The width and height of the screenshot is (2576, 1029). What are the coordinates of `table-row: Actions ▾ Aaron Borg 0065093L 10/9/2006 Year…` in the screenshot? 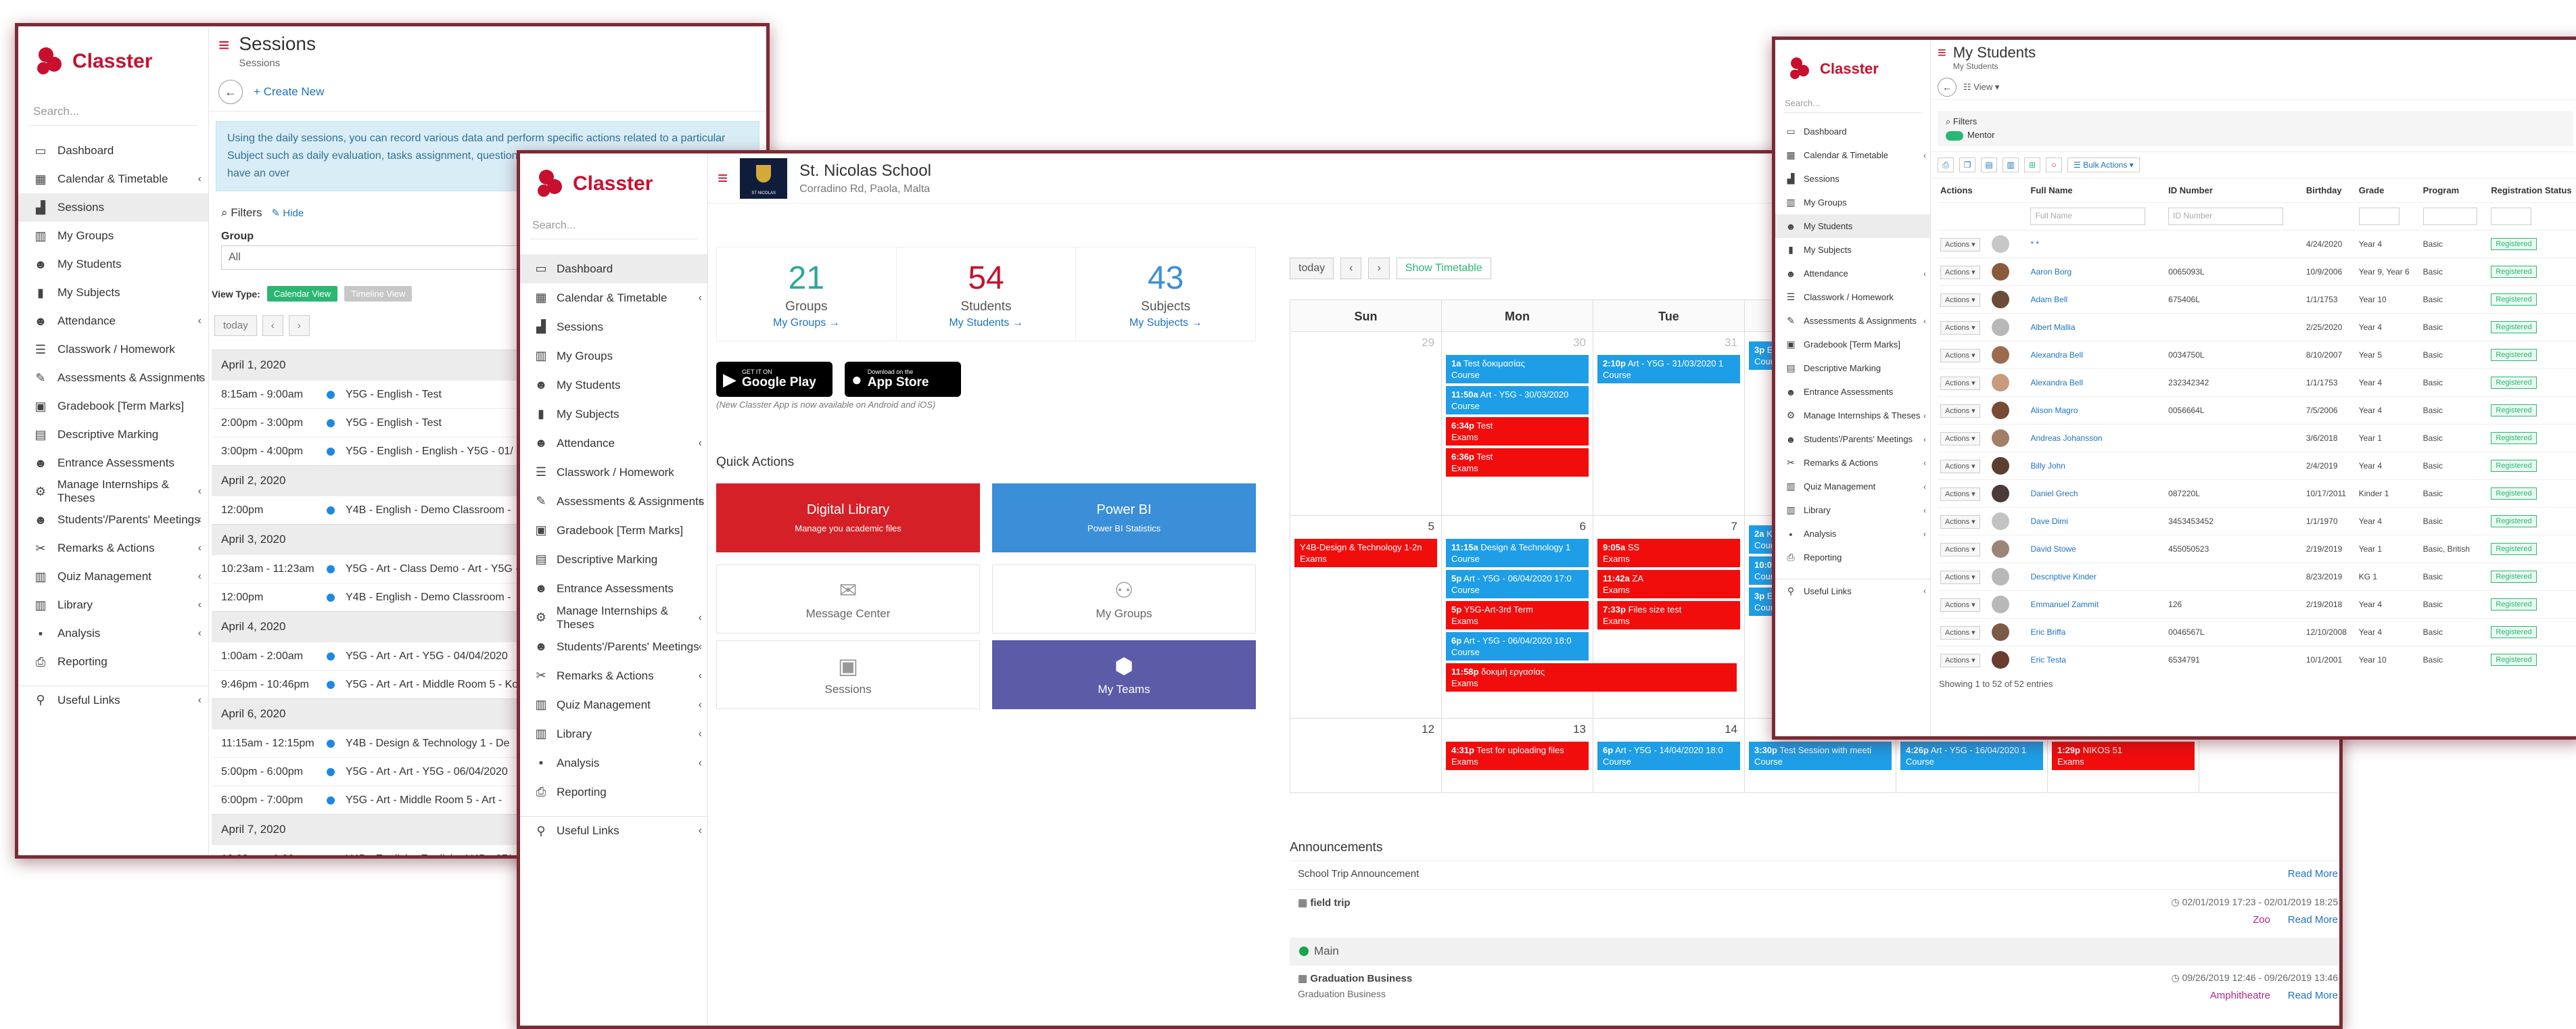 It's located at (2257, 271).